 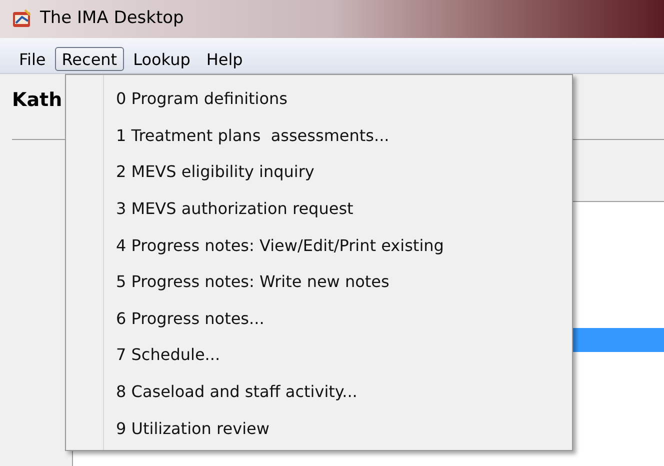 I want to click on menu-item: 2 MEVS eligibility inquiry, so click(x=280, y=172).